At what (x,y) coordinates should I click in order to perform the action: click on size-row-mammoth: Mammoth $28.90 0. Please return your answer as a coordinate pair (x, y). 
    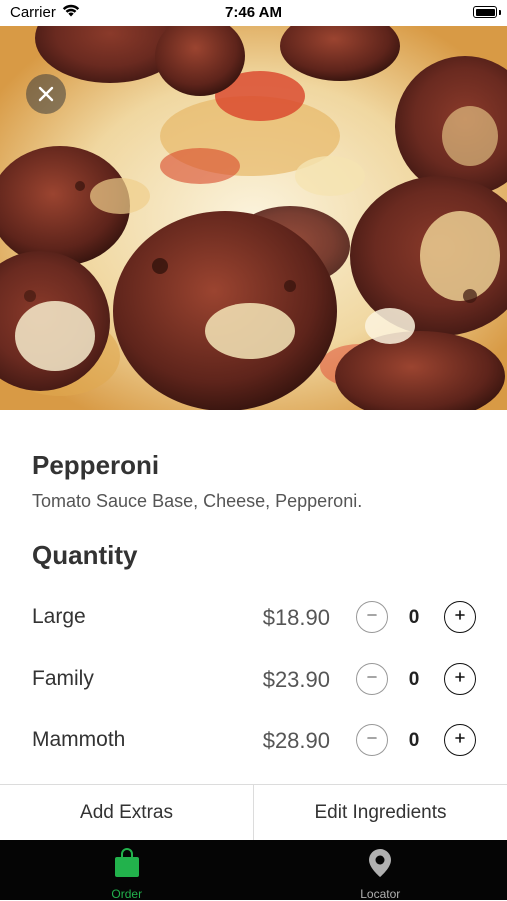
    Looking at the image, I should click on (253, 742).